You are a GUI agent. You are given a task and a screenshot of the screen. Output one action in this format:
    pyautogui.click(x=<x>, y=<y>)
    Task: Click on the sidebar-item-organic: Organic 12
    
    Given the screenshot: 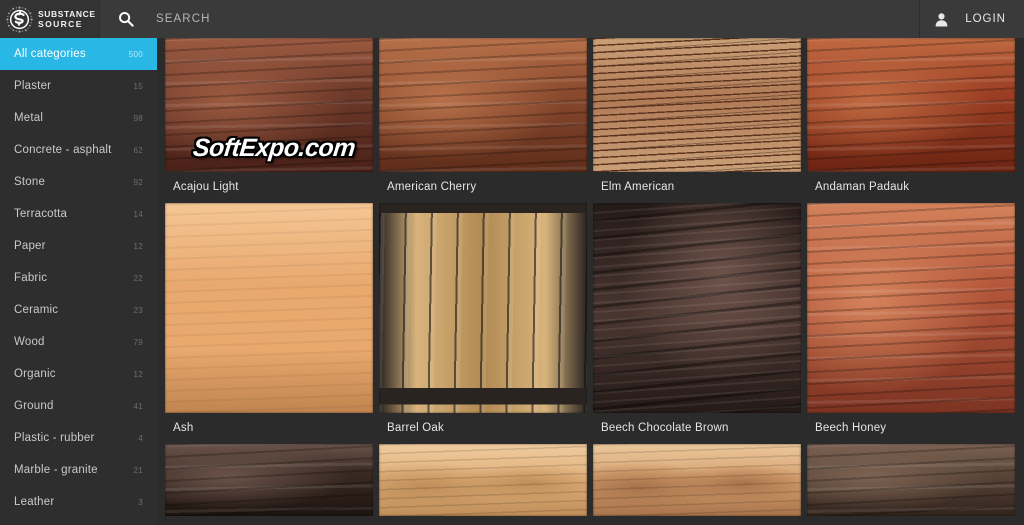 What is the action you would take?
    pyautogui.click(x=78, y=374)
    